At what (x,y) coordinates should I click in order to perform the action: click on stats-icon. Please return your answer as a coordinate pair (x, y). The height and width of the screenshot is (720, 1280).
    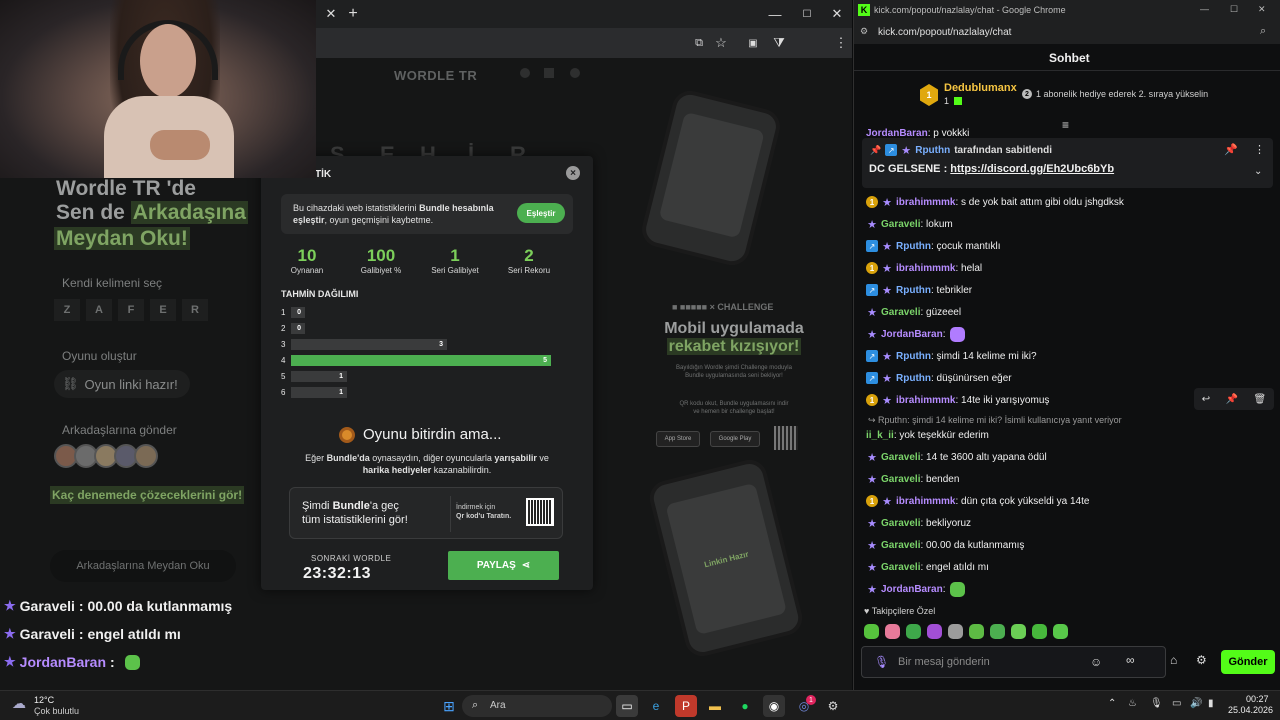
    Looking at the image, I should click on (549, 73).